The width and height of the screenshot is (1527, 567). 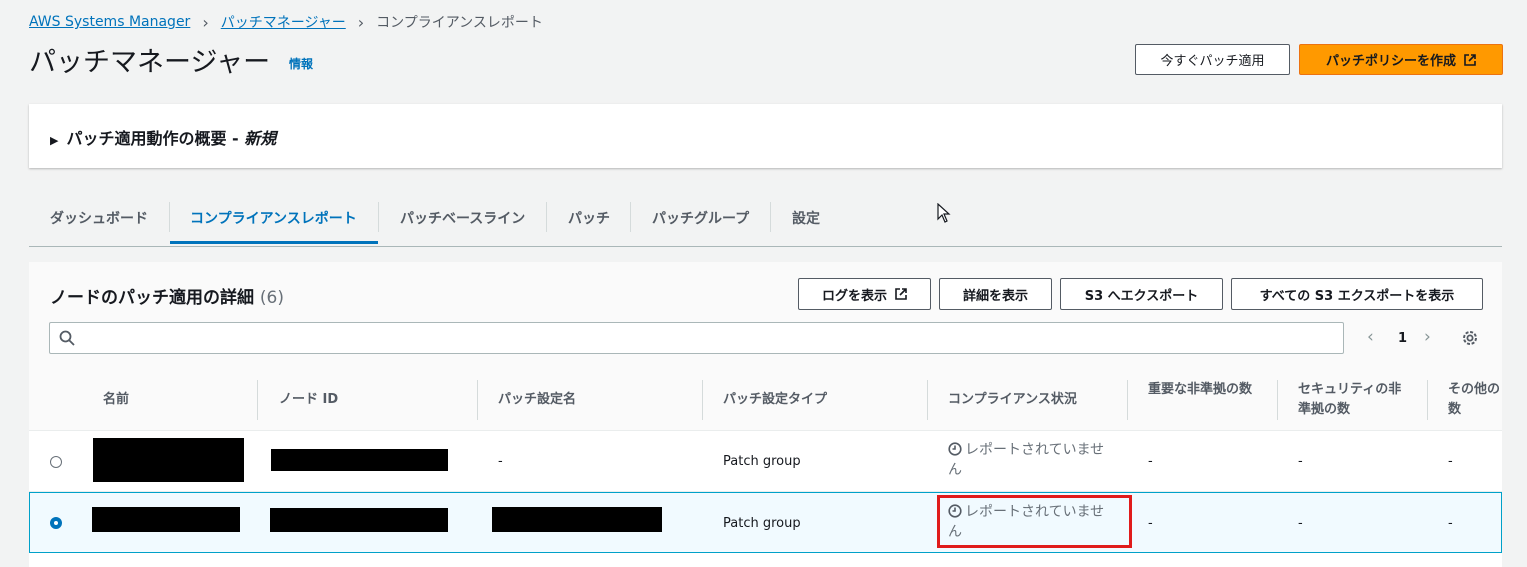 I want to click on column-header-name: 名前, so click(x=116, y=400).